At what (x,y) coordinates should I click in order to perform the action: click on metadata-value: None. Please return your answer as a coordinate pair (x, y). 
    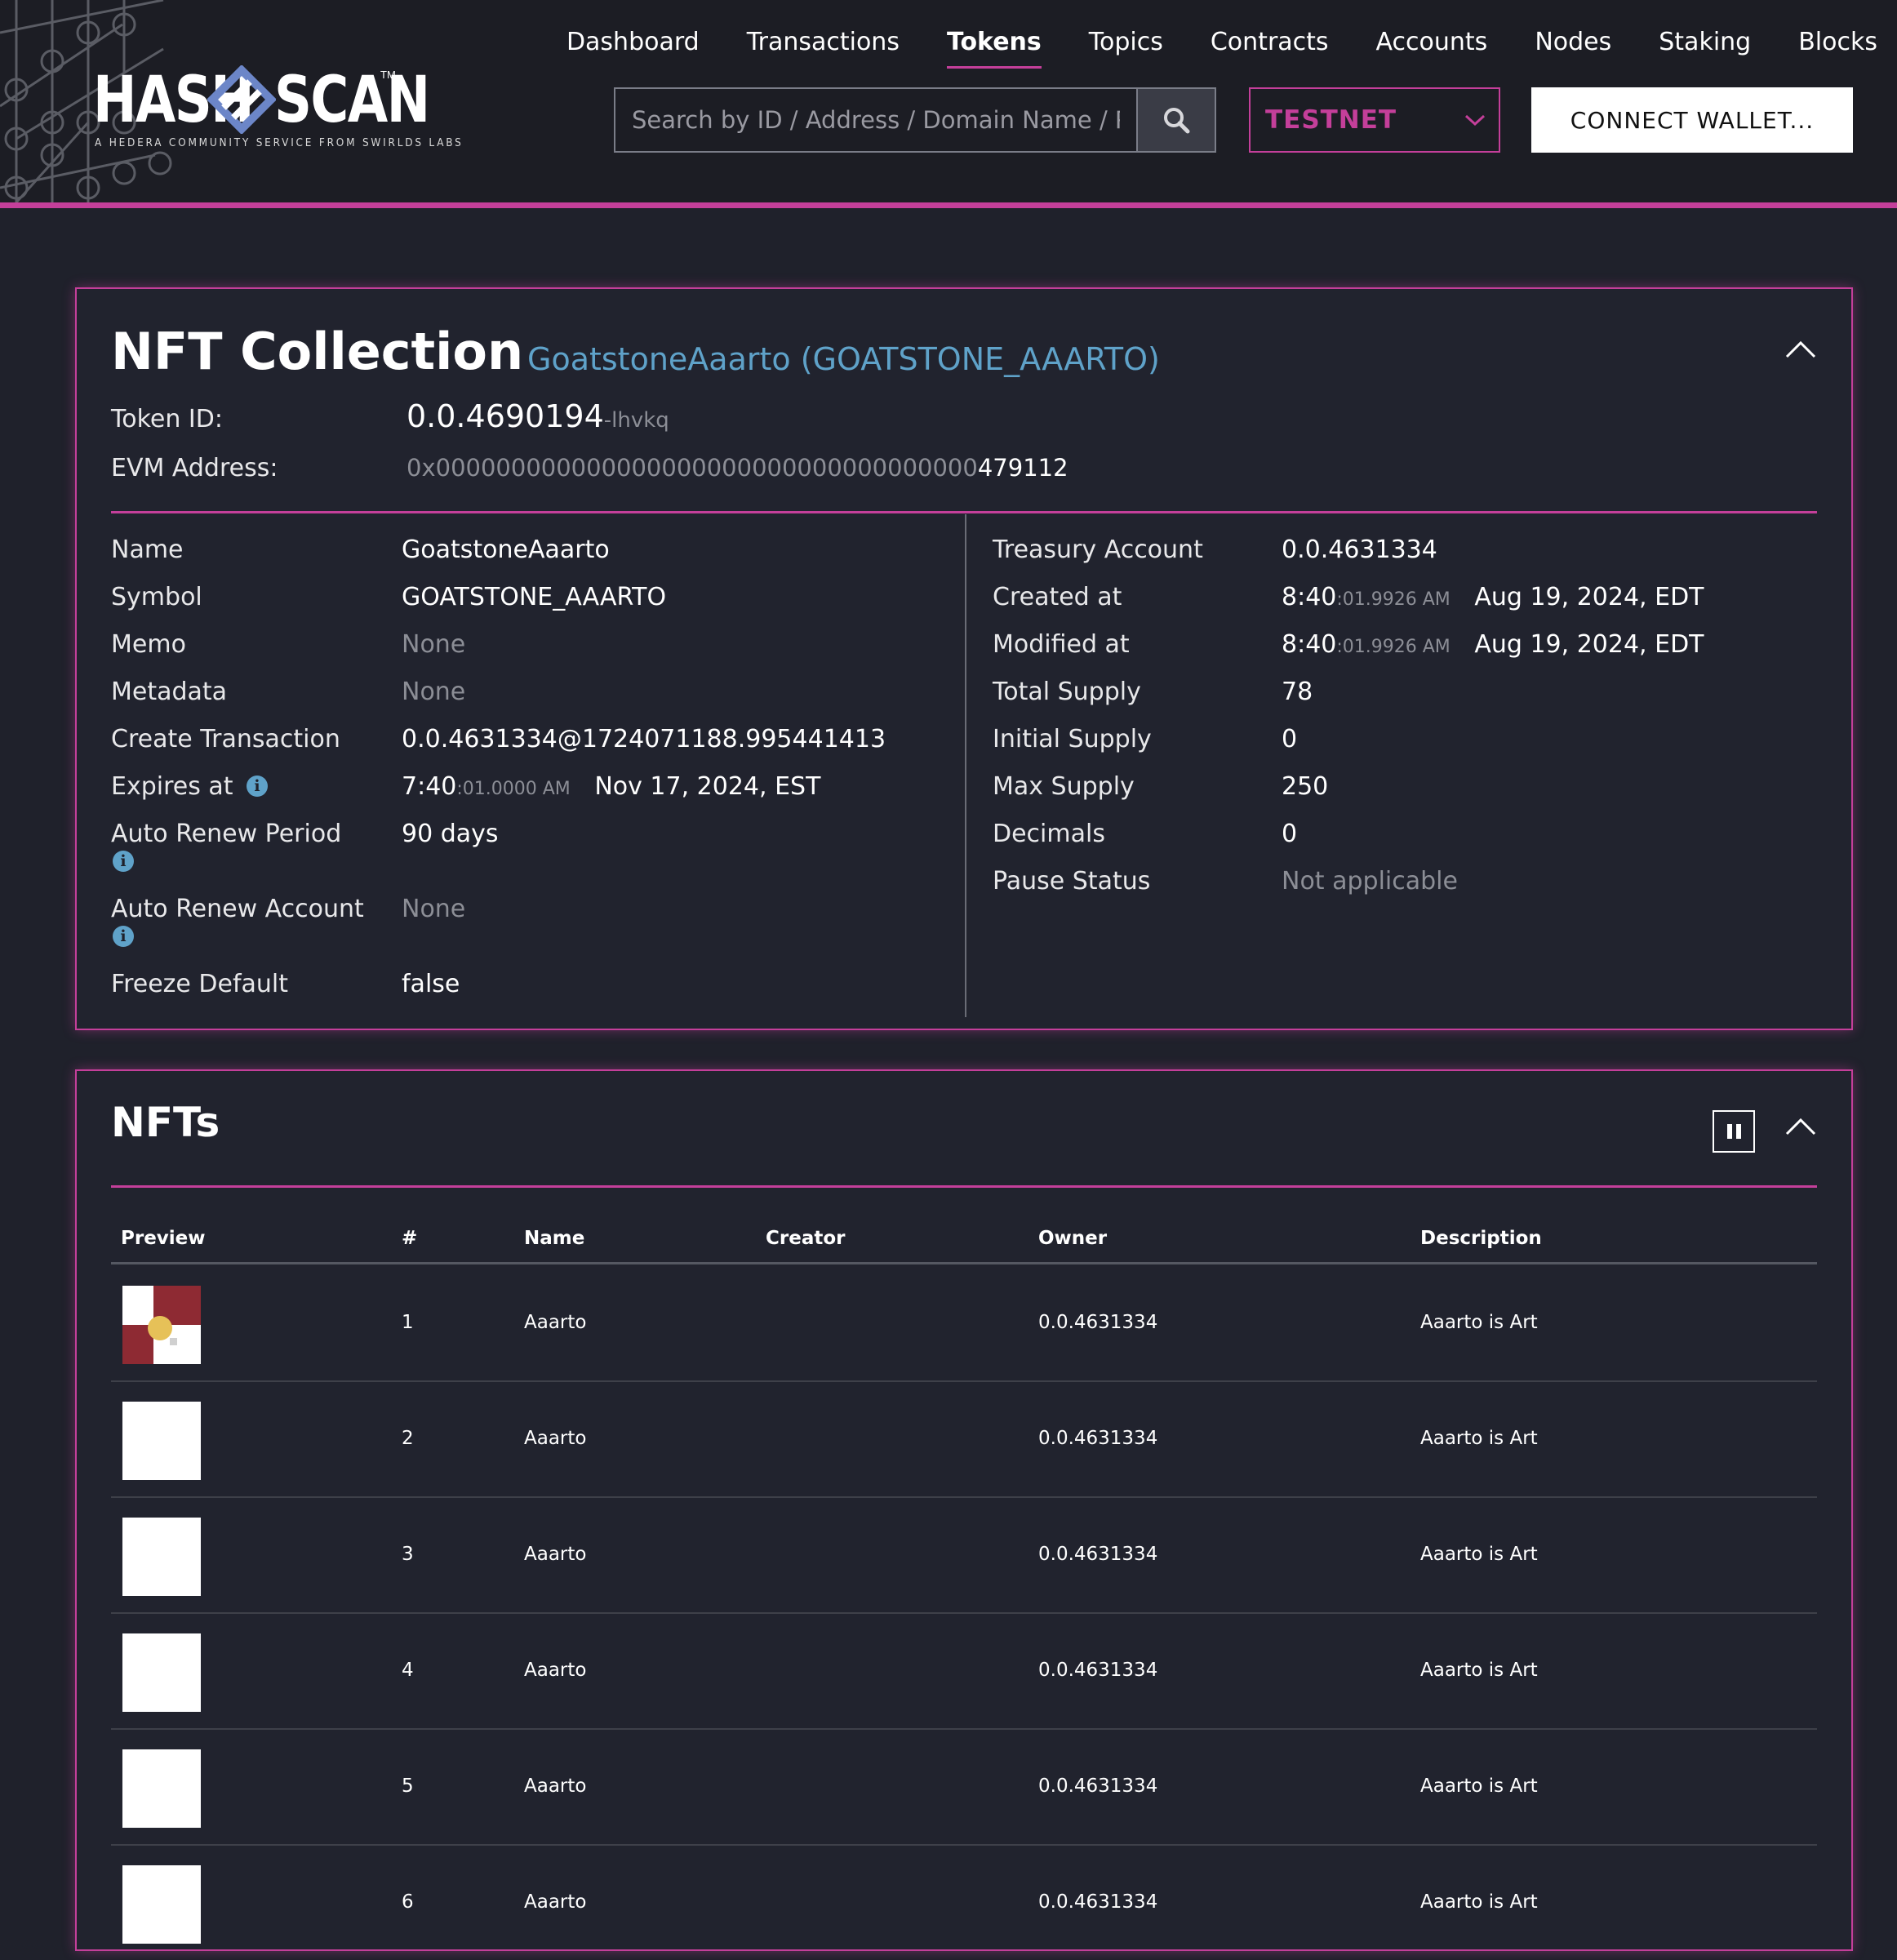
    Looking at the image, I should click on (434, 692).